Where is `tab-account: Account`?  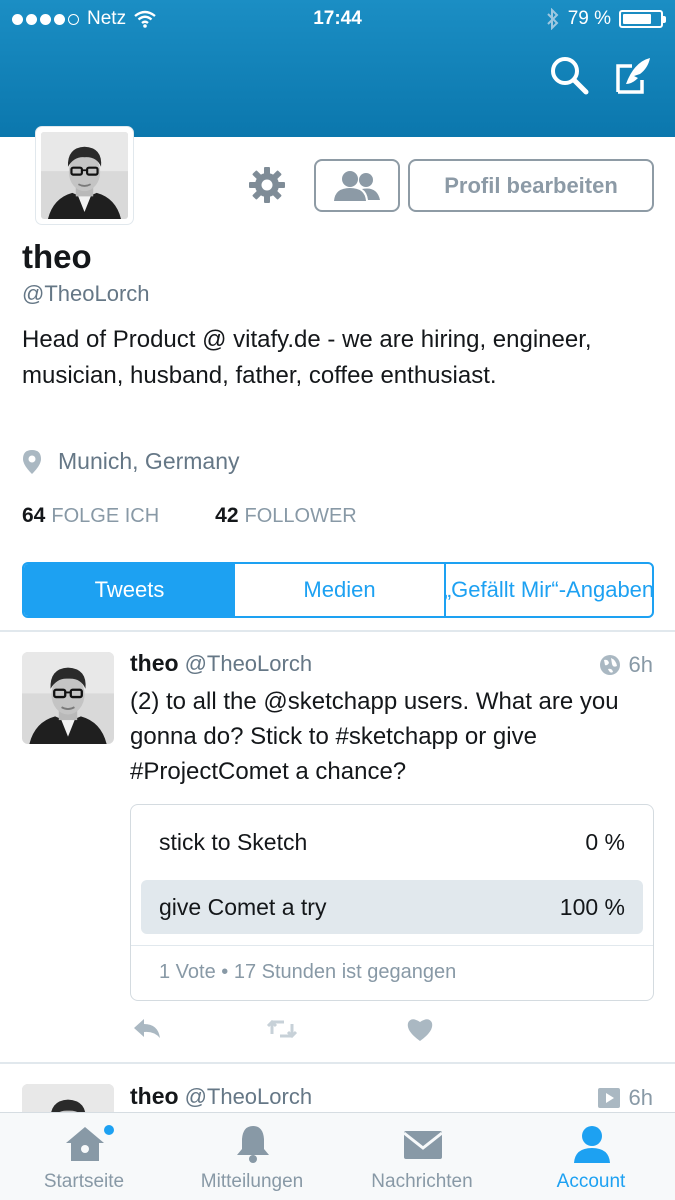
tab-account: Account is located at coordinates (591, 1156).